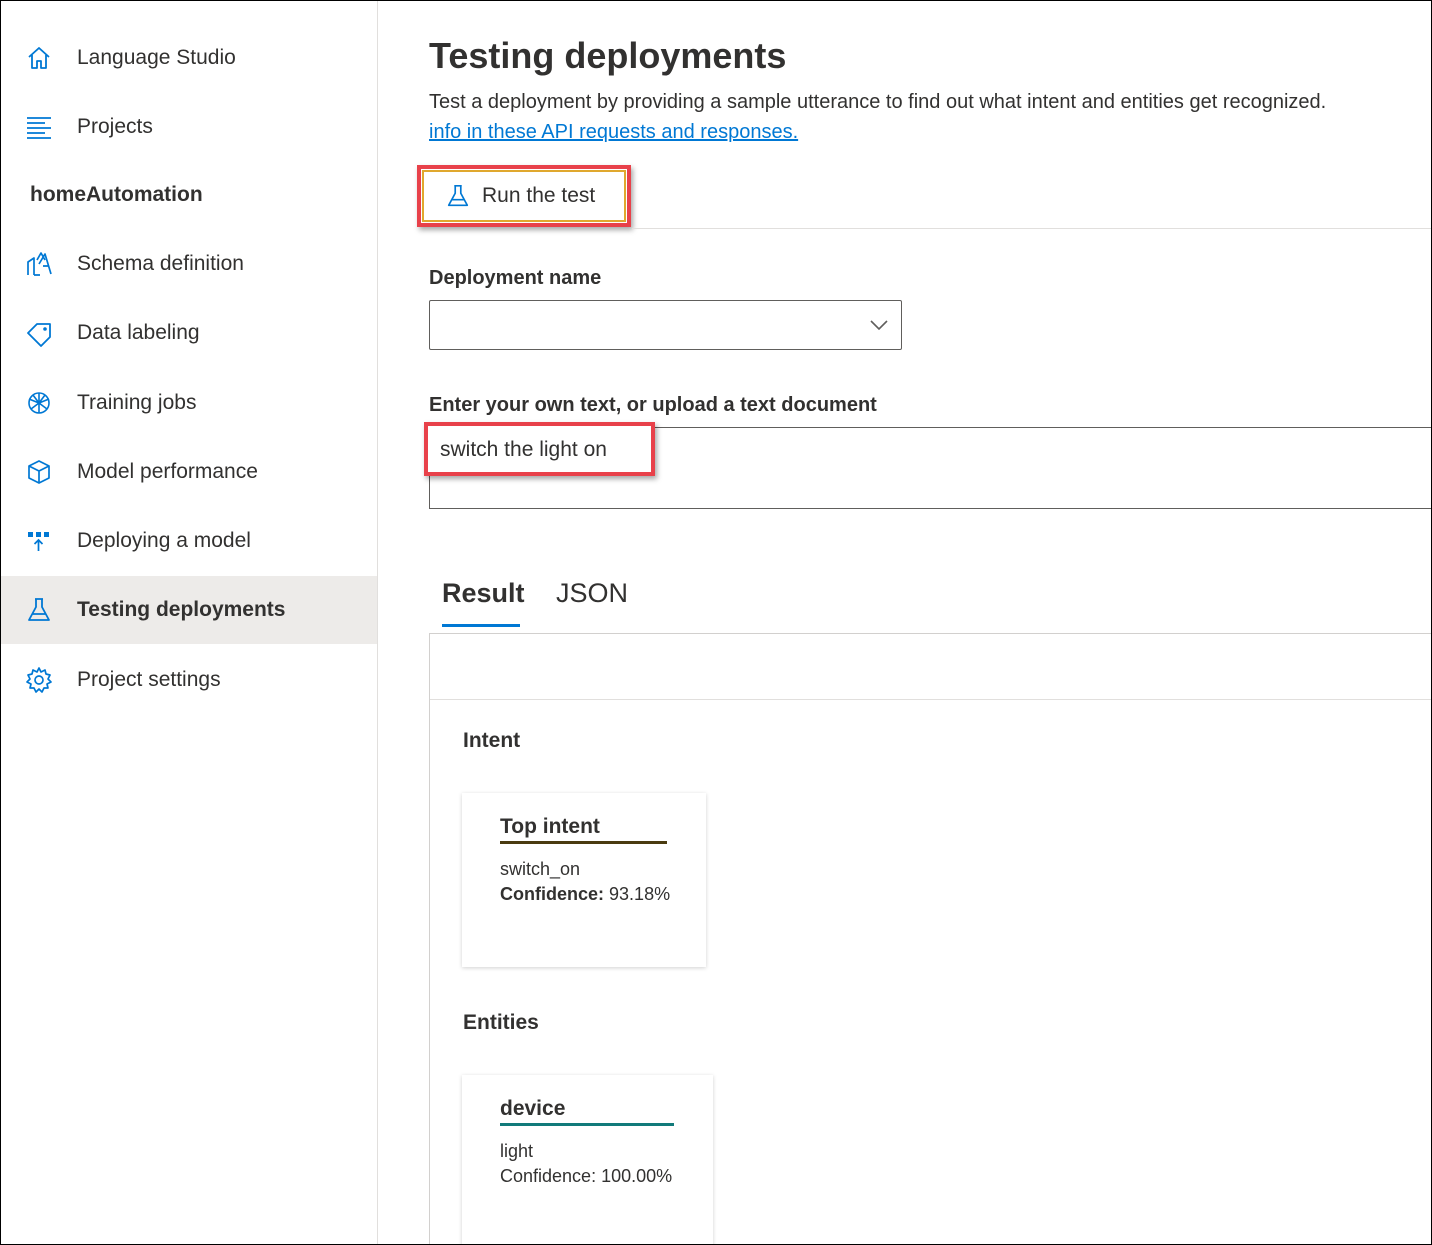 This screenshot has height=1245, width=1432. I want to click on intent-value: switch_on, so click(540, 869).